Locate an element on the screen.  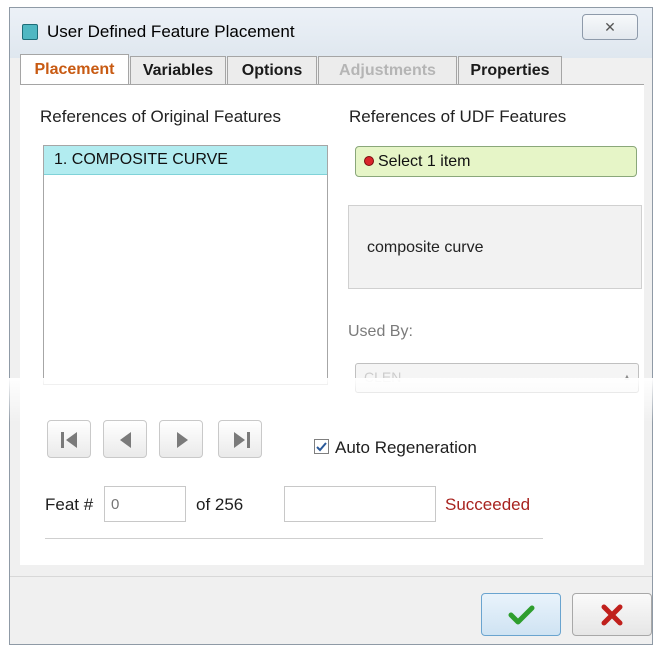
first-feature-button is located at coordinates (69, 439).